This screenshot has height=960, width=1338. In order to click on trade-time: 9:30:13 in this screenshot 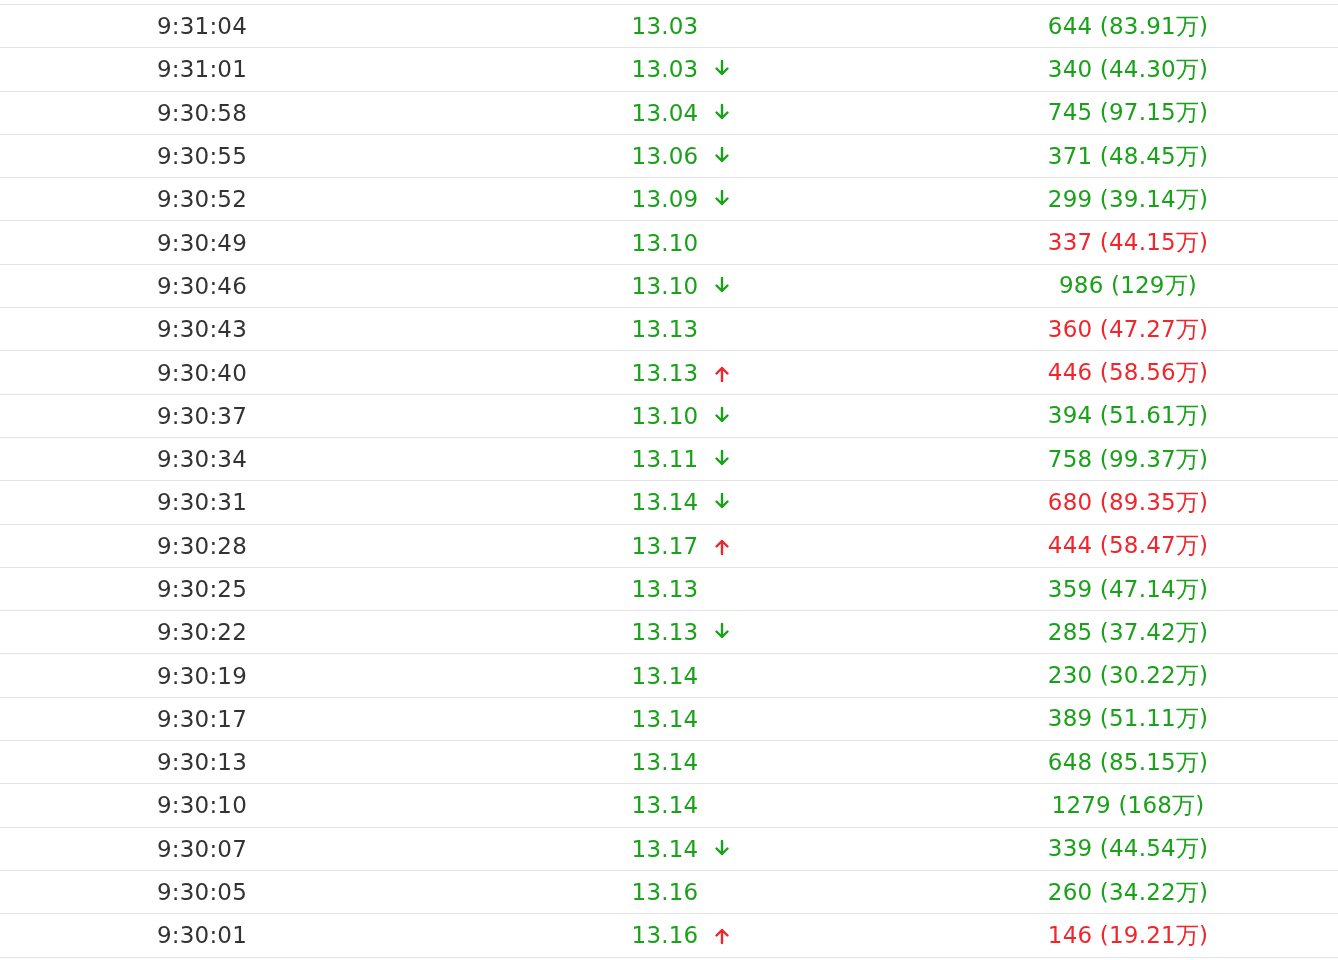, I will do `click(202, 762)`.